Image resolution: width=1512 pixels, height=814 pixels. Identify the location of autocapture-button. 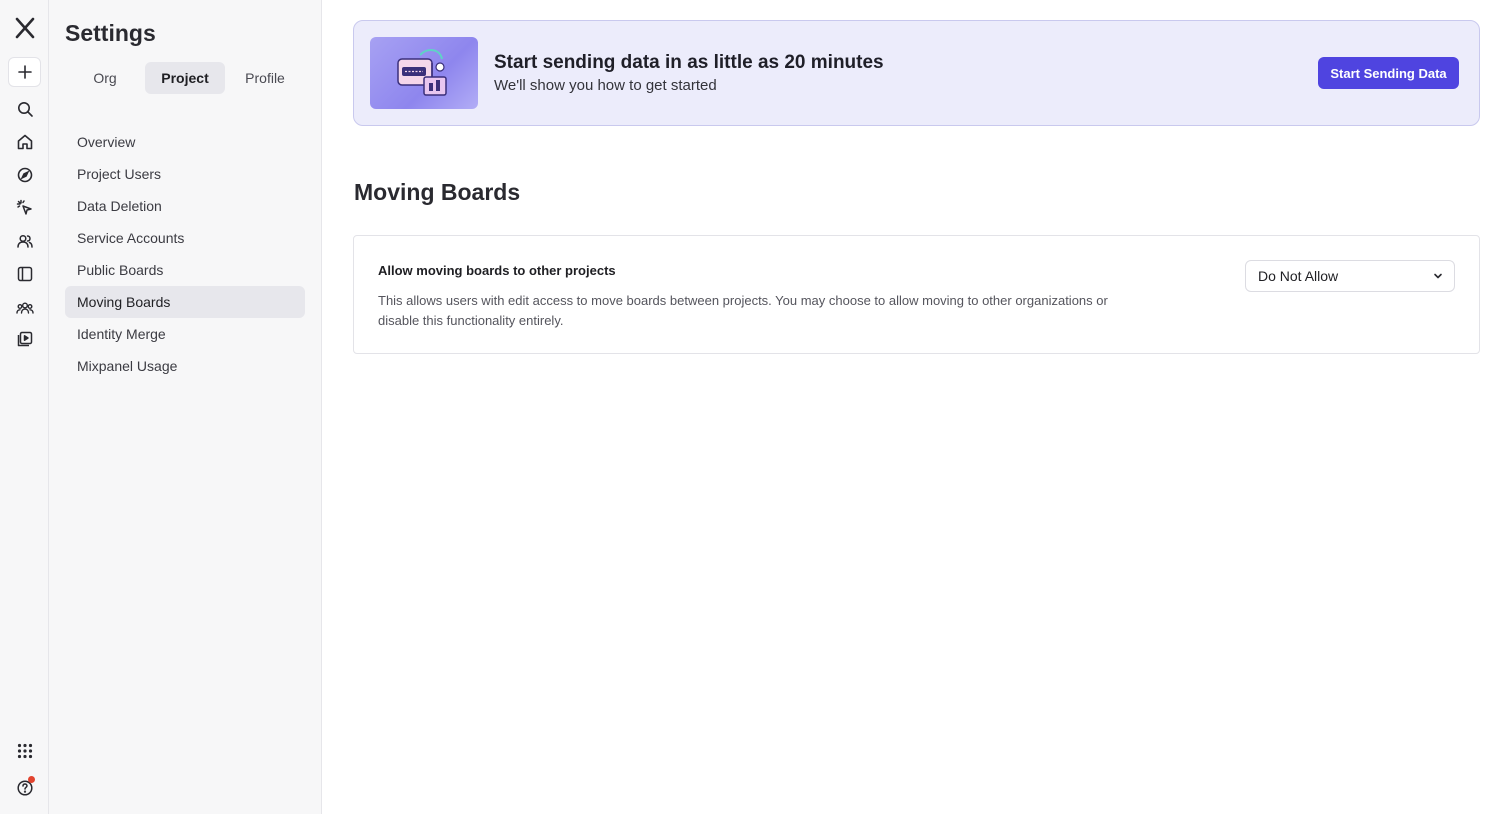
(24, 208).